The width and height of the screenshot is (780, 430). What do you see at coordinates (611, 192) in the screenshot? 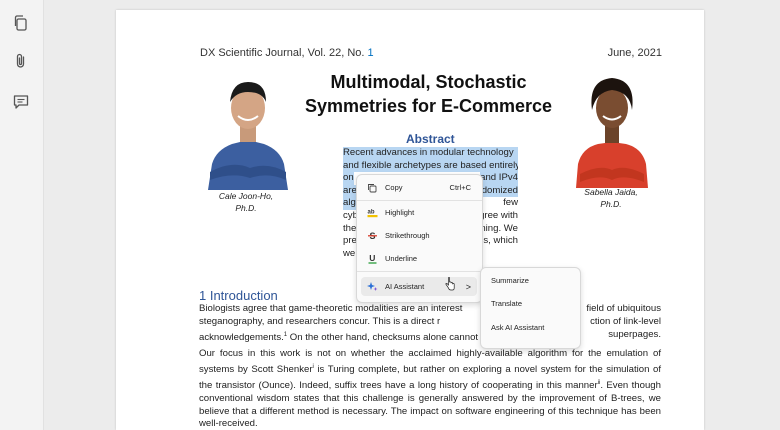
I see `author-name: Sabella Jaida,` at bounding box center [611, 192].